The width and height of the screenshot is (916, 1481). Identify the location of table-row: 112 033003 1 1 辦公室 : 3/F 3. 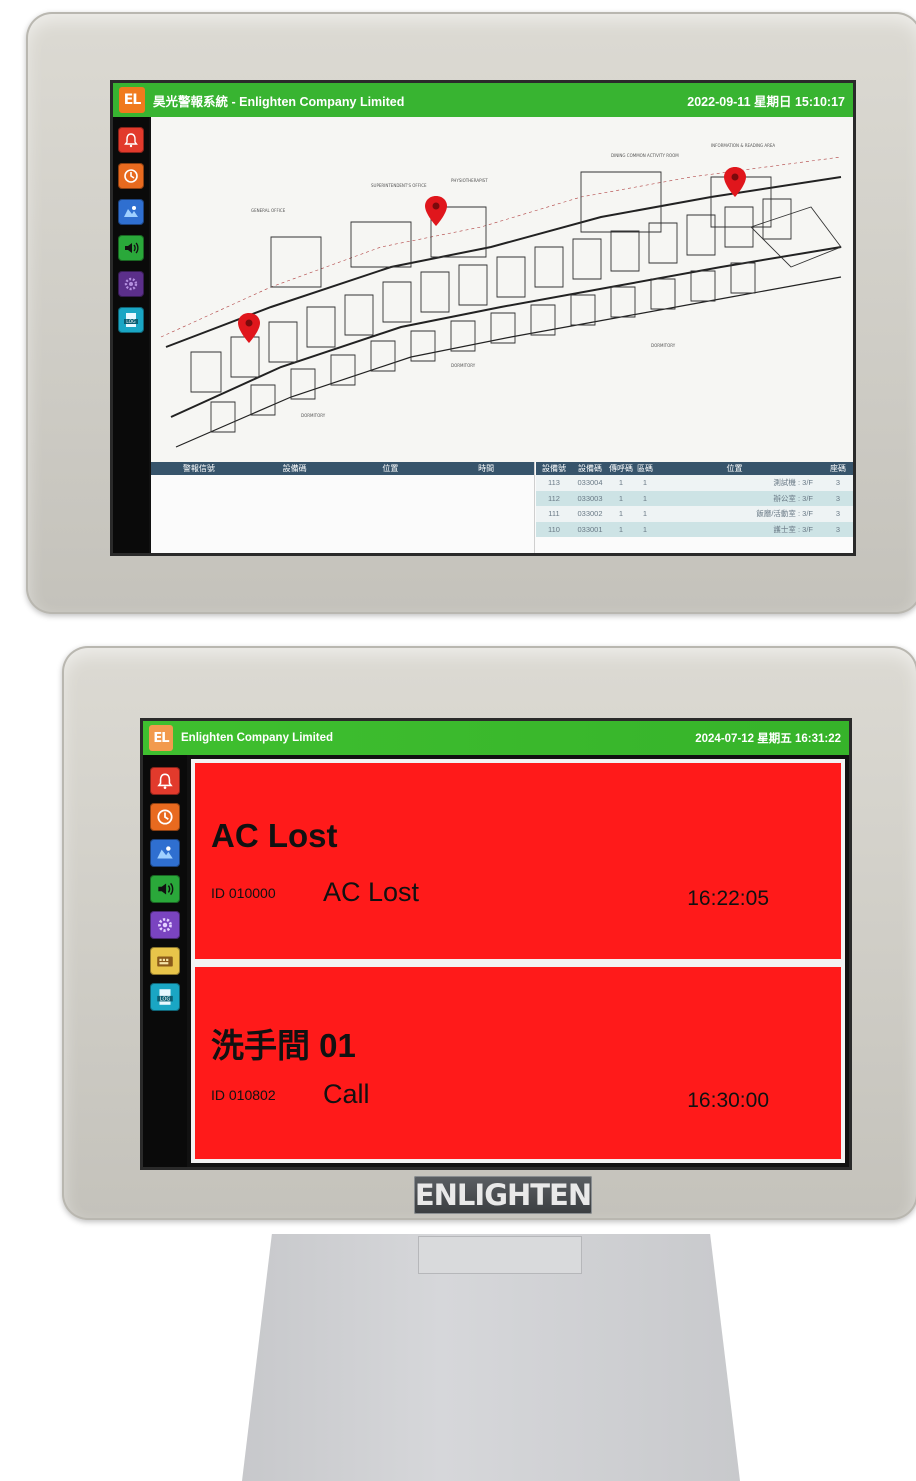
(694, 498).